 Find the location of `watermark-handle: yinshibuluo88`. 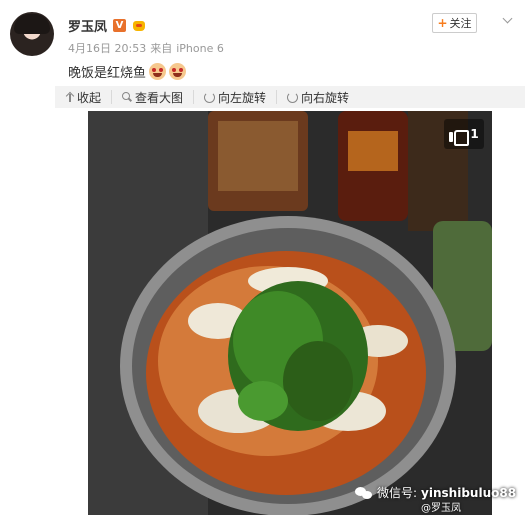

watermark-handle: yinshibuluo88 is located at coordinates (469, 492).